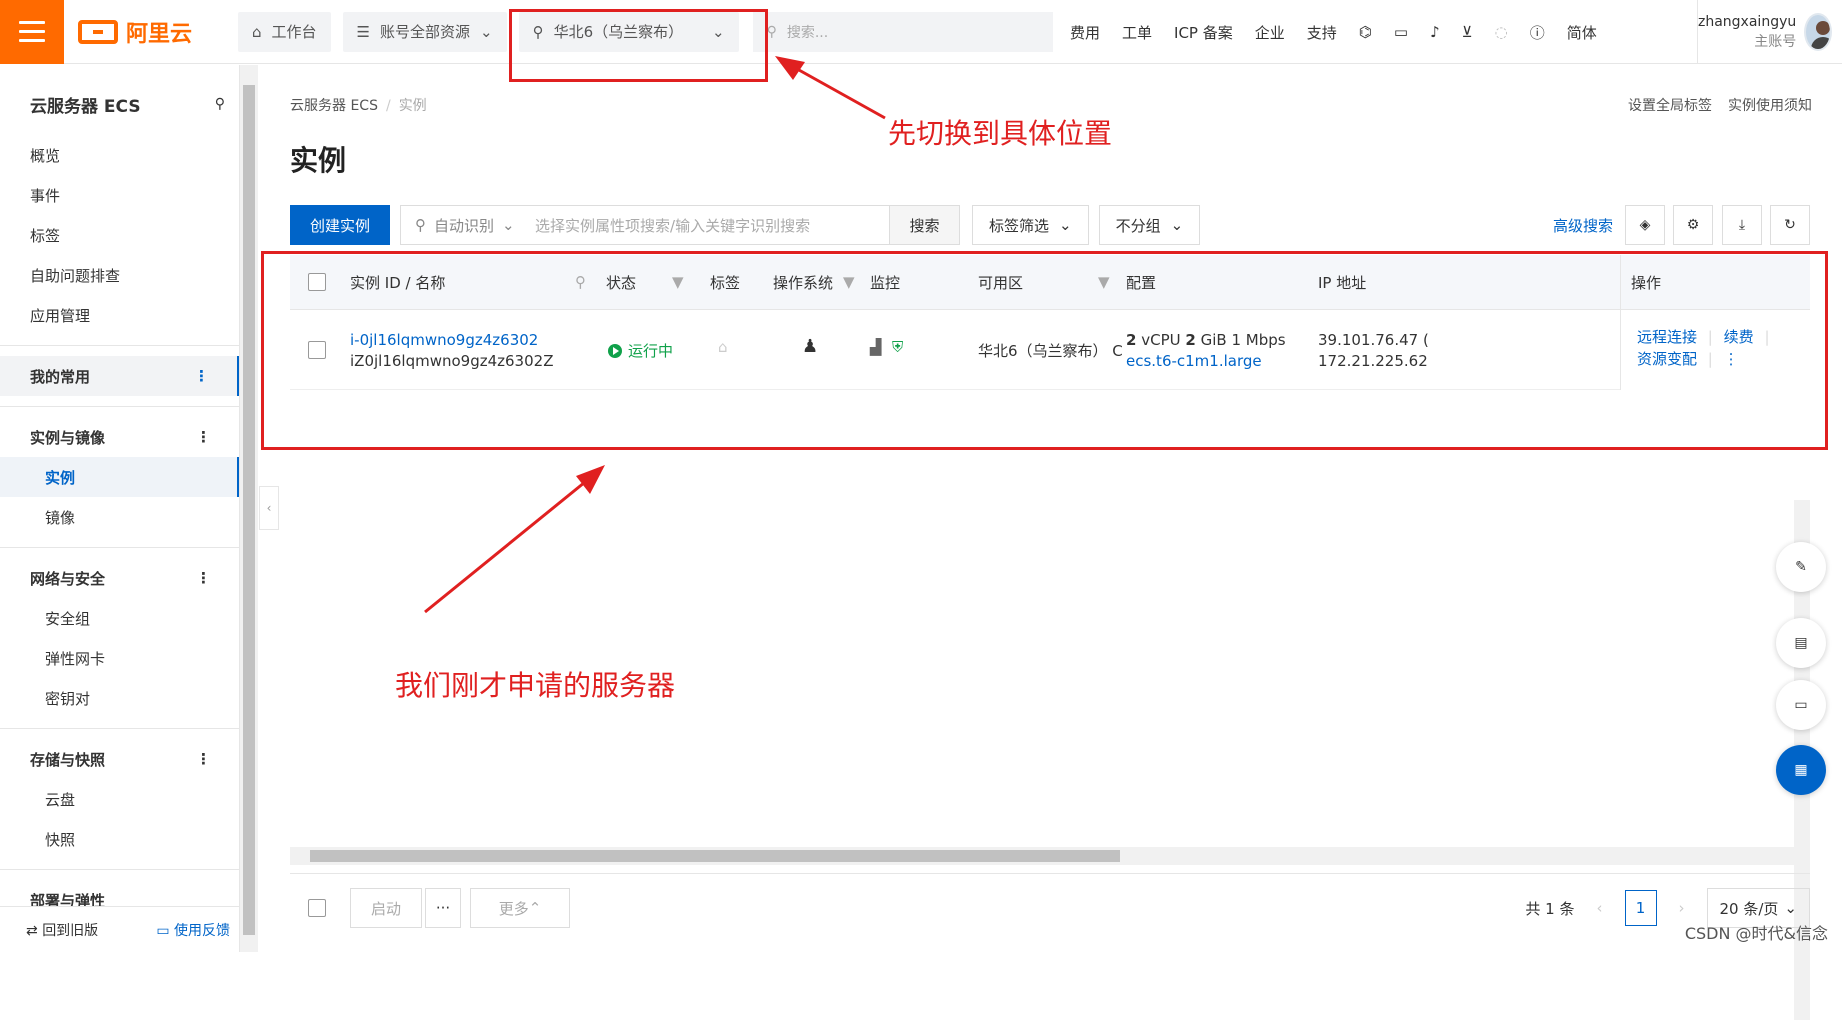  Describe the element at coordinates (120, 929) in the screenshot. I see `sidebar-footer: ⇄ 回到旧版 ▭ 使用反馈` at that location.